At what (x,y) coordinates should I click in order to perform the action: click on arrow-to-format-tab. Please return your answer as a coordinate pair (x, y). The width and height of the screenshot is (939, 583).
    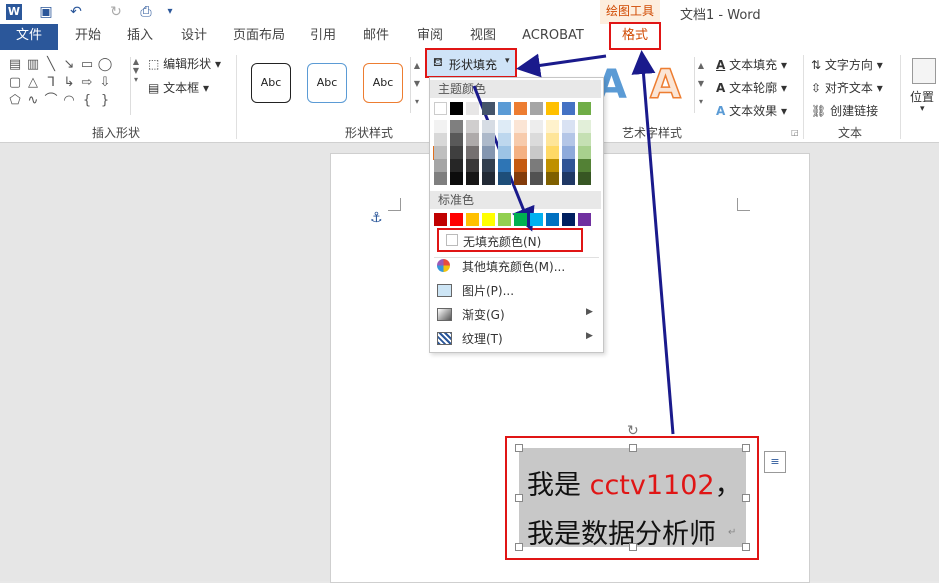
    Looking at the image, I should click on (653, 242).